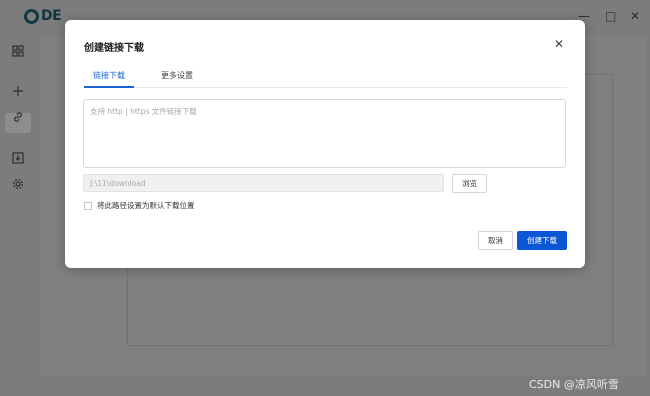 The image size is (650, 396). I want to click on url-input-placeholder: 支持 http | https 文件链接下载, so click(143, 111).